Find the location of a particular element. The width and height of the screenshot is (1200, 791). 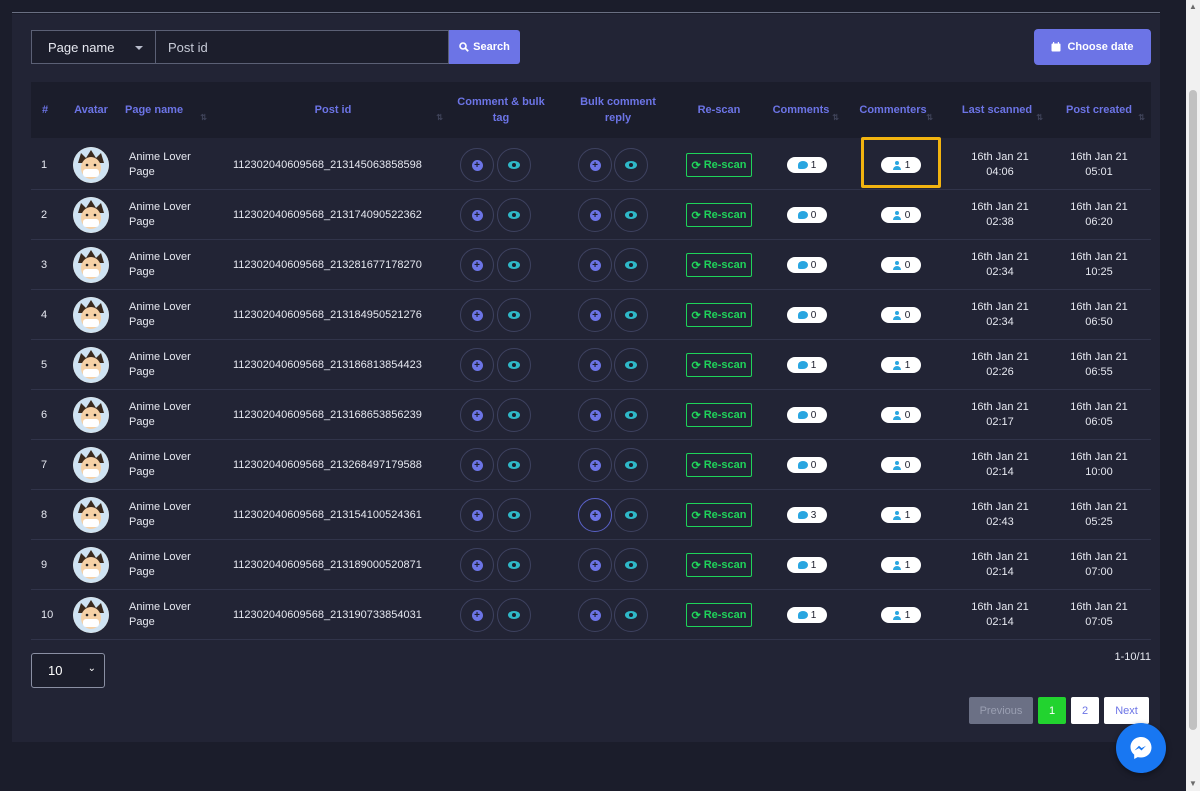

commenters-count: 0 is located at coordinates (907, 215).